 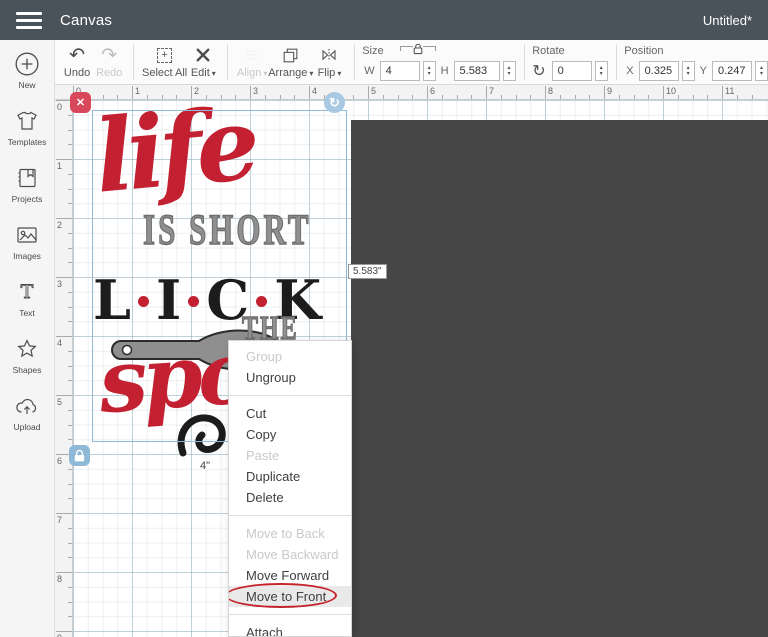 I want to click on sidebar-item-new: New, so click(x=27, y=78).